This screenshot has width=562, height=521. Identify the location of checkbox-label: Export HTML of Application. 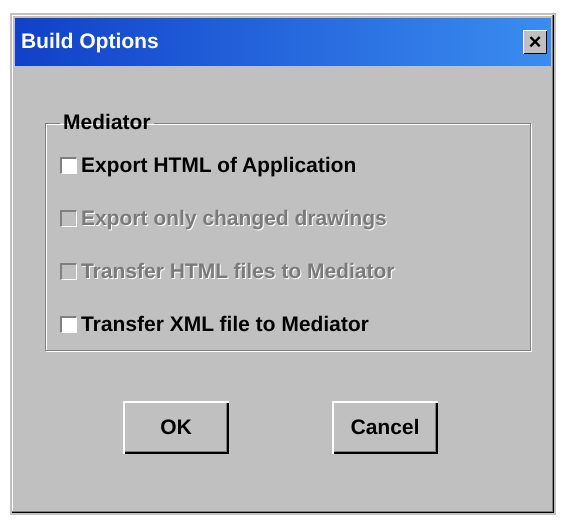
(218, 166).